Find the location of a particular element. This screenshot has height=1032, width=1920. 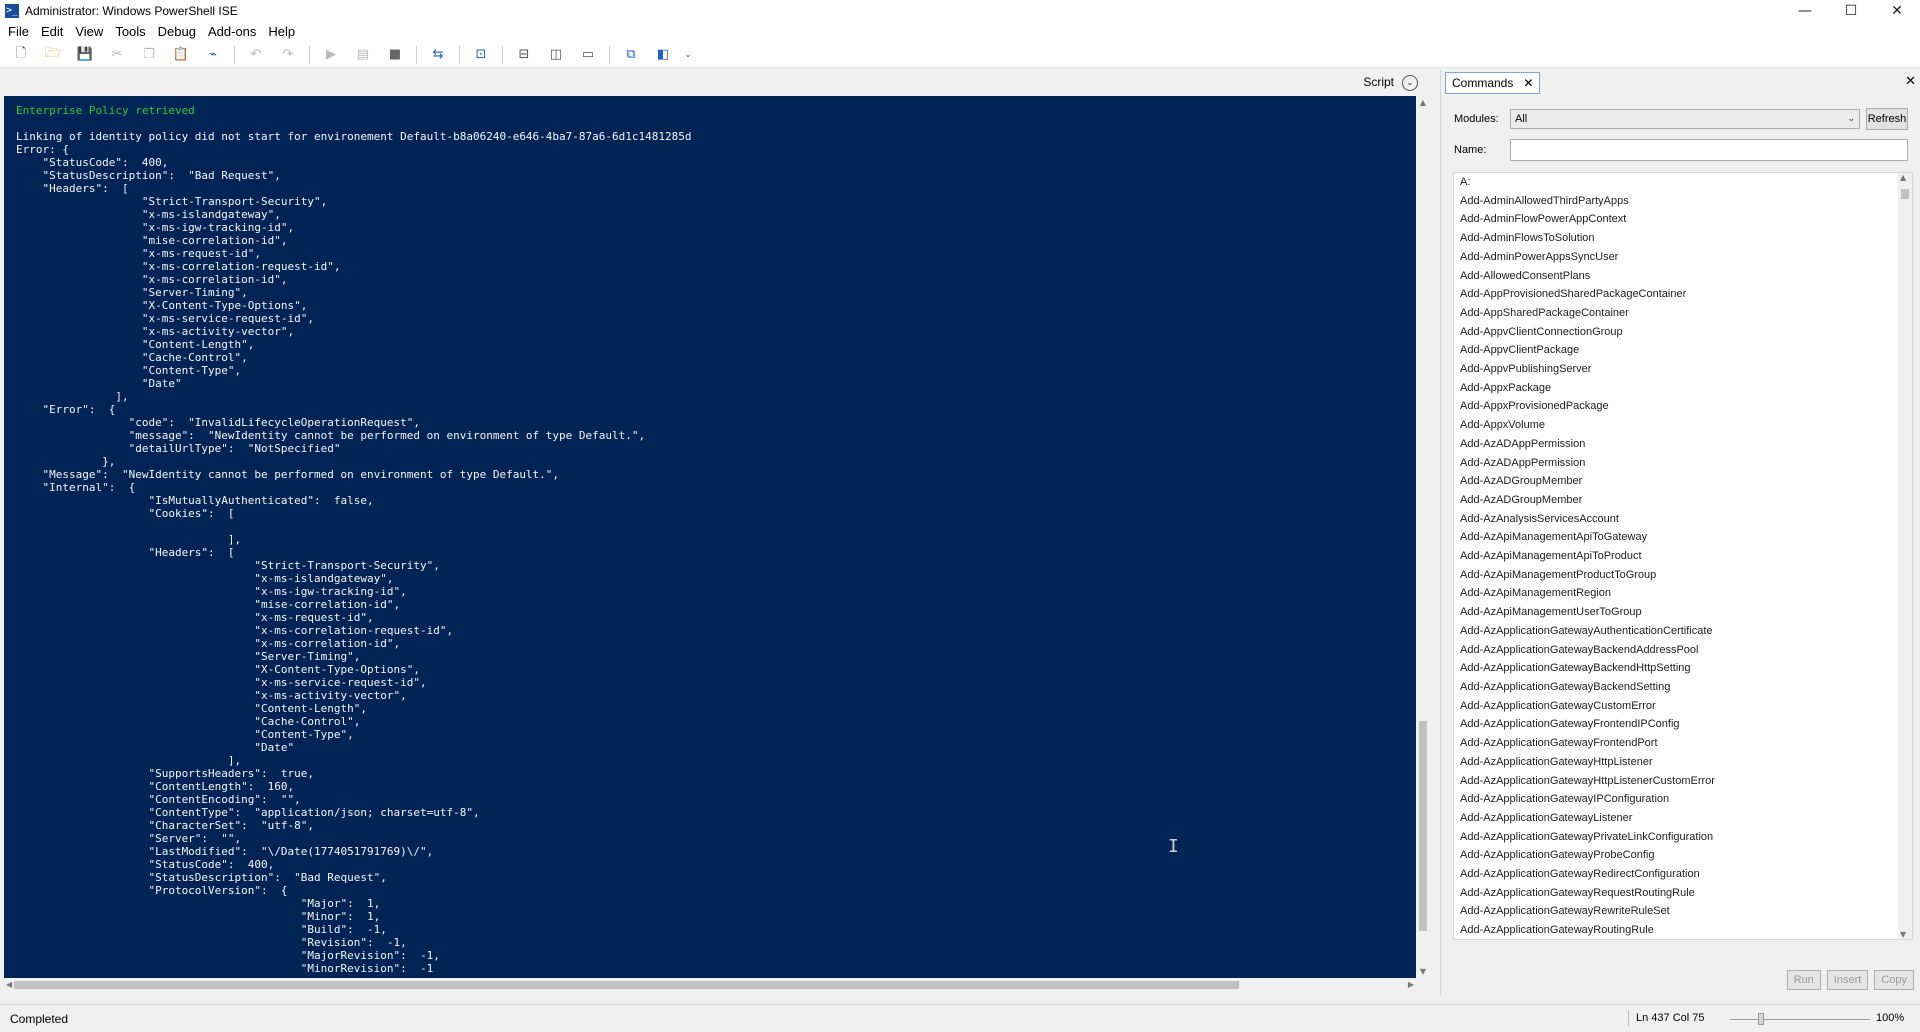

console-horizontal-scrollbar: ◀ ▶ is located at coordinates (710, 985).